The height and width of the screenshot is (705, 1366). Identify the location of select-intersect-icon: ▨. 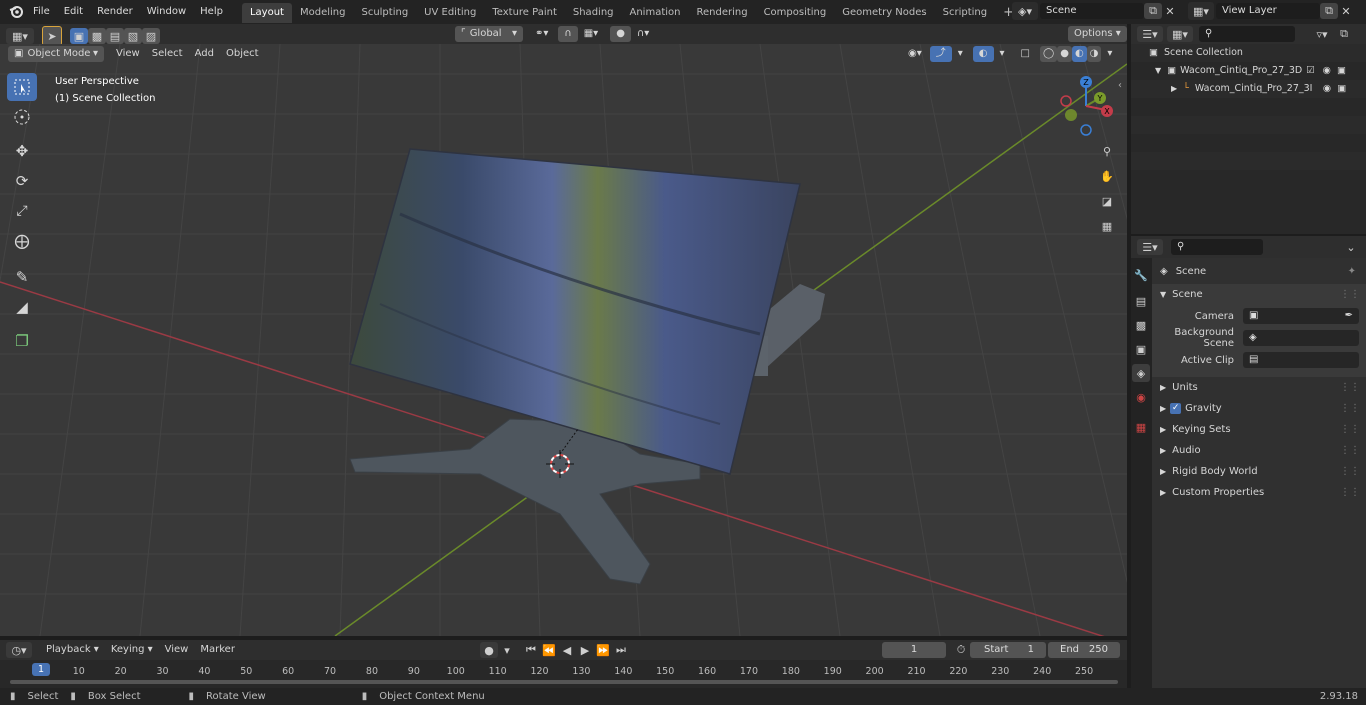
(151, 36).